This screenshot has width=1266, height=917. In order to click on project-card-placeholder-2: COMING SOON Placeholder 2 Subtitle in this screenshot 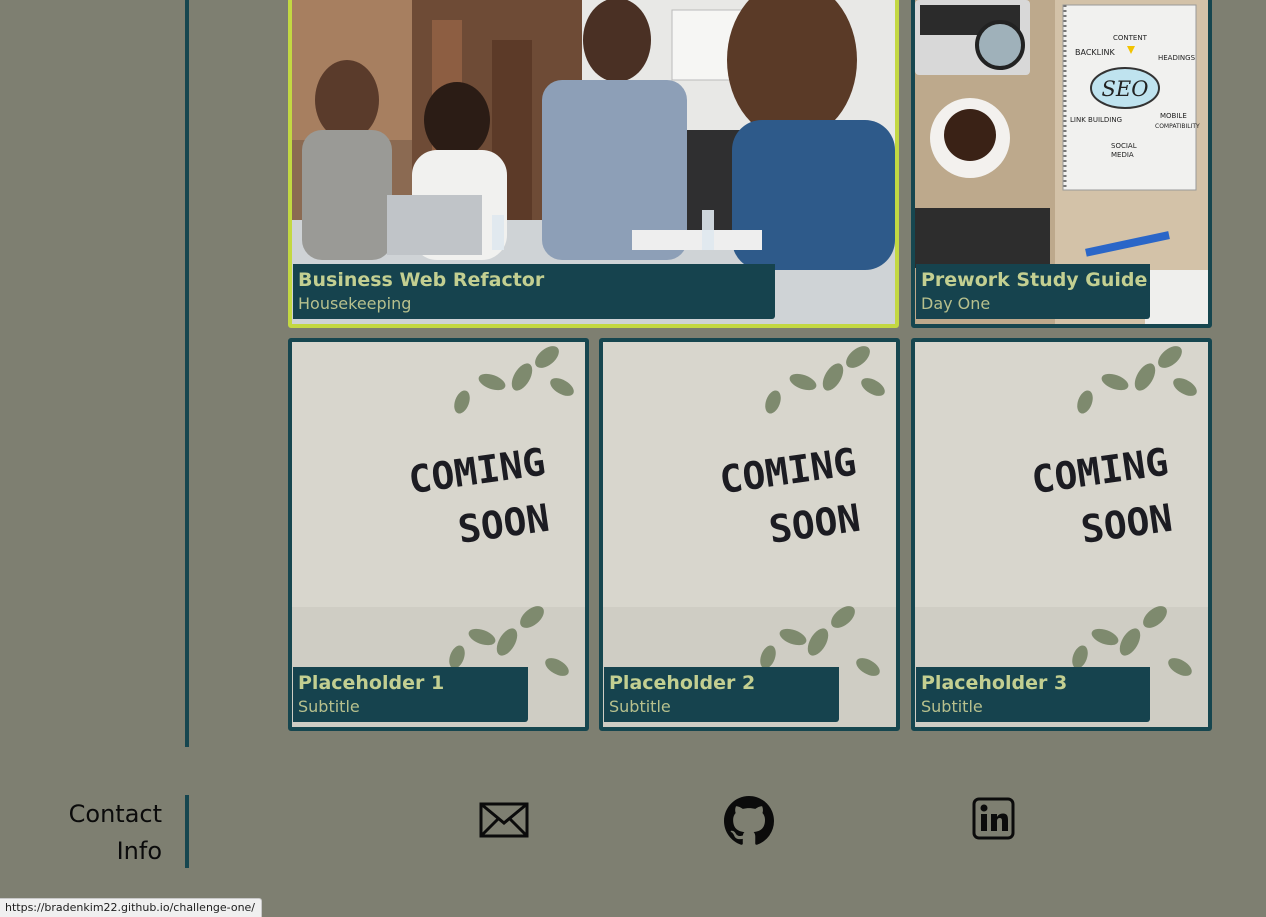, I will do `click(749, 534)`.